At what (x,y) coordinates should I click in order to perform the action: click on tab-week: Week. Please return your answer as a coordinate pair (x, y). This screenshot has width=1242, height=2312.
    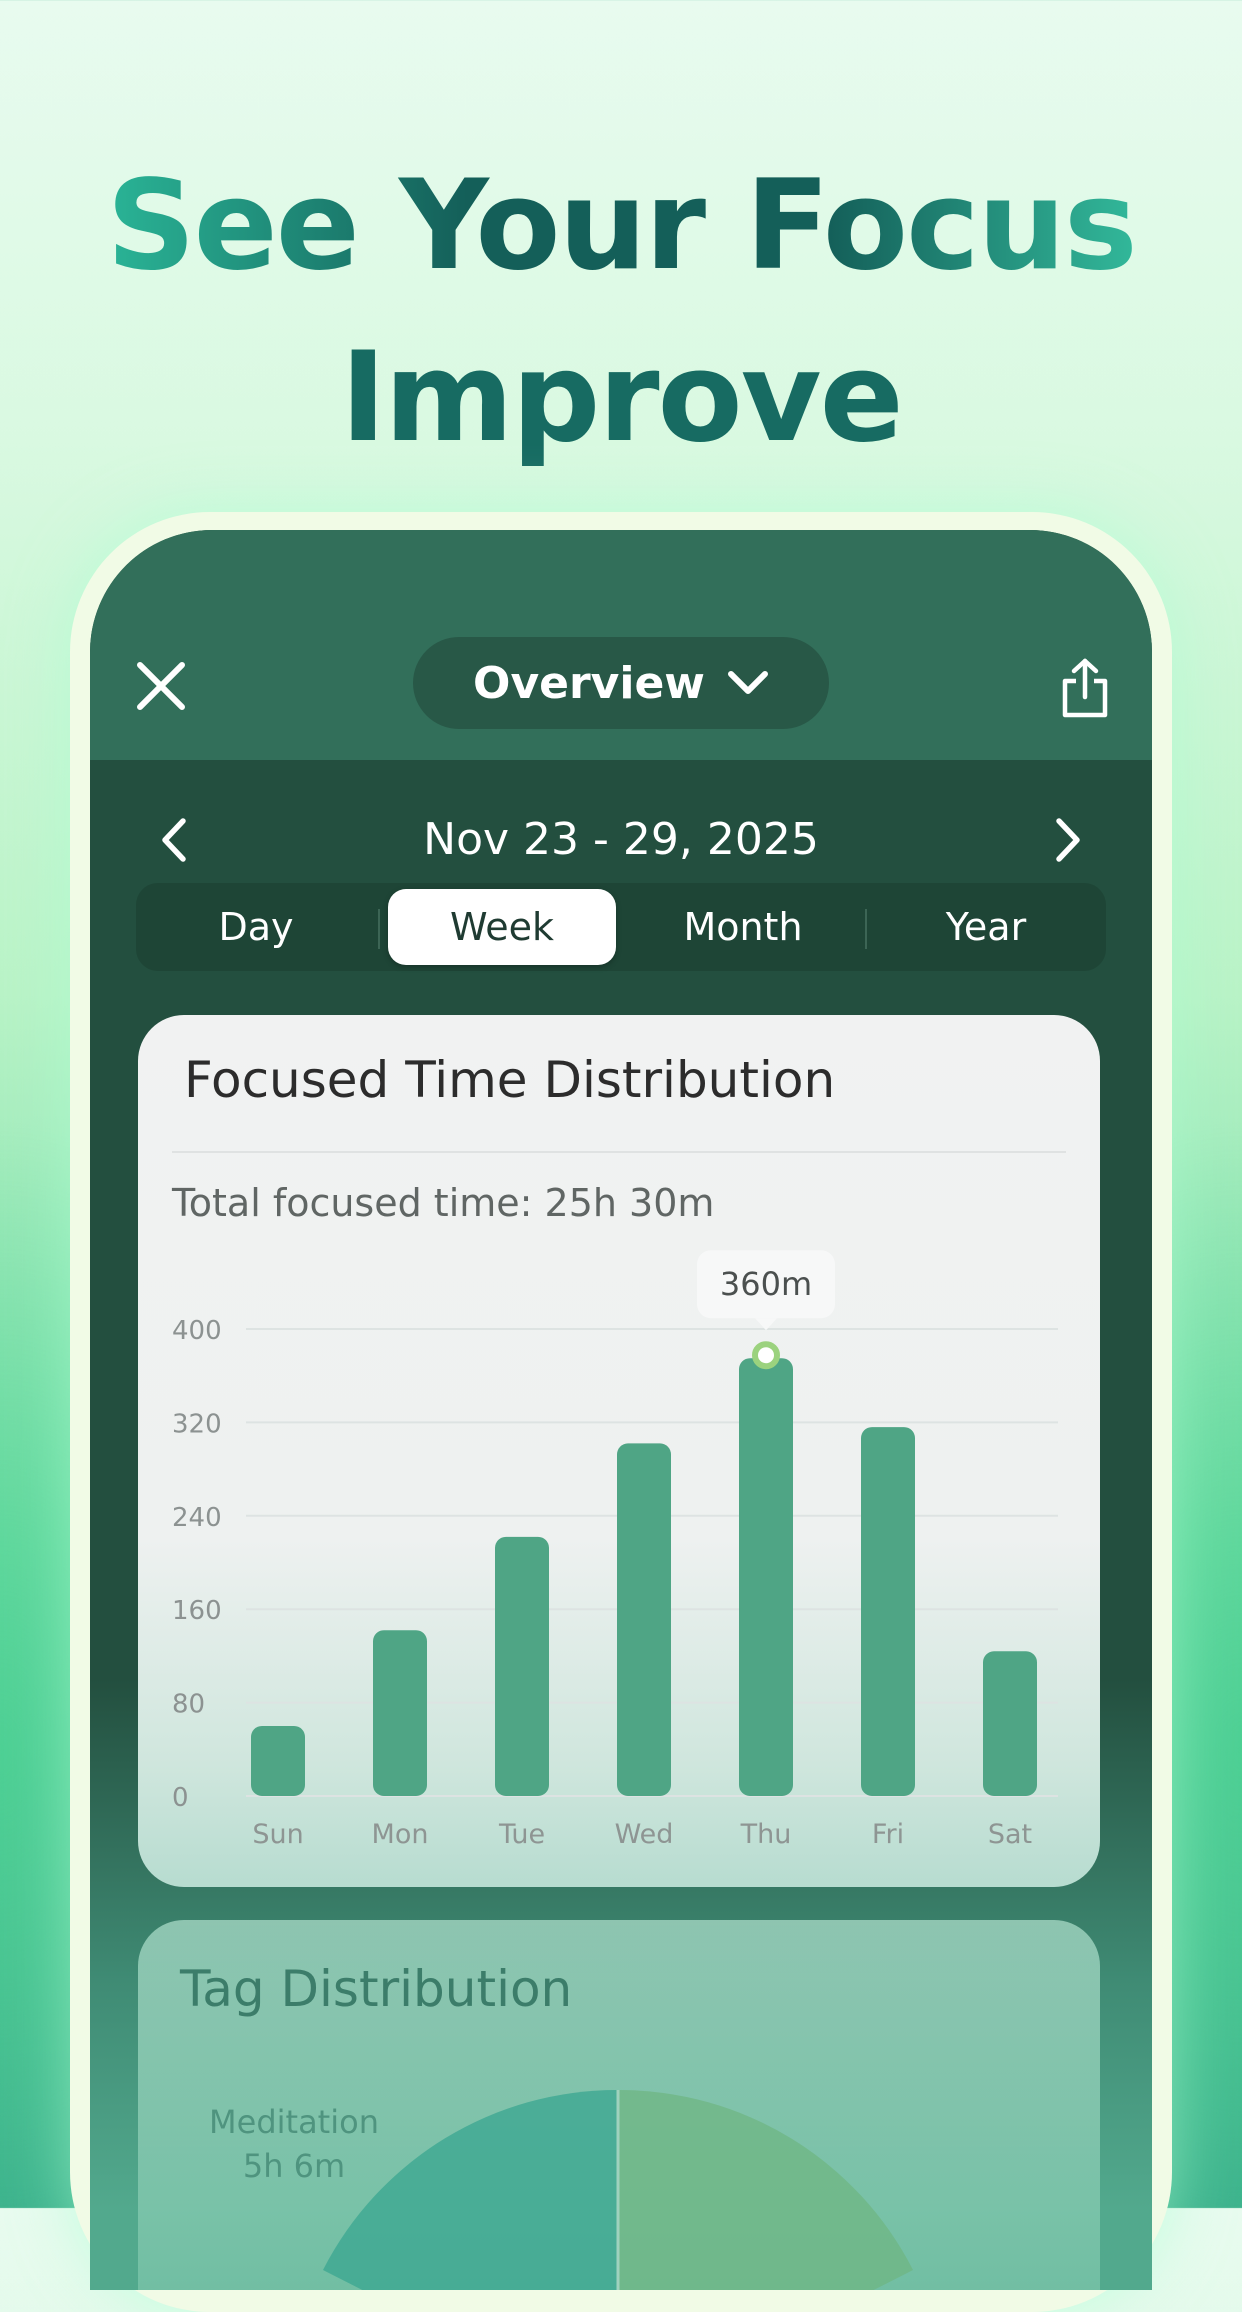
    Looking at the image, I should click on (502, 927).